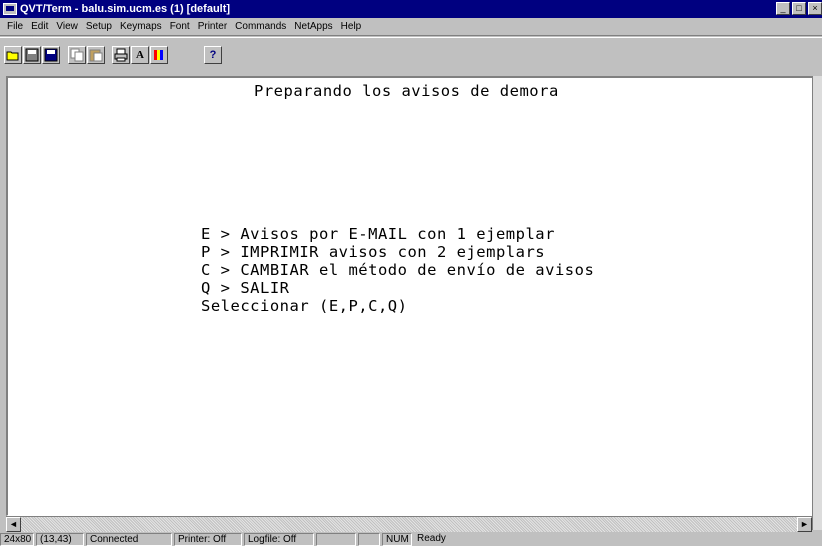 This screenshot has height=546, width=822. I want to click on status-num: NUM, so click(397, 539).